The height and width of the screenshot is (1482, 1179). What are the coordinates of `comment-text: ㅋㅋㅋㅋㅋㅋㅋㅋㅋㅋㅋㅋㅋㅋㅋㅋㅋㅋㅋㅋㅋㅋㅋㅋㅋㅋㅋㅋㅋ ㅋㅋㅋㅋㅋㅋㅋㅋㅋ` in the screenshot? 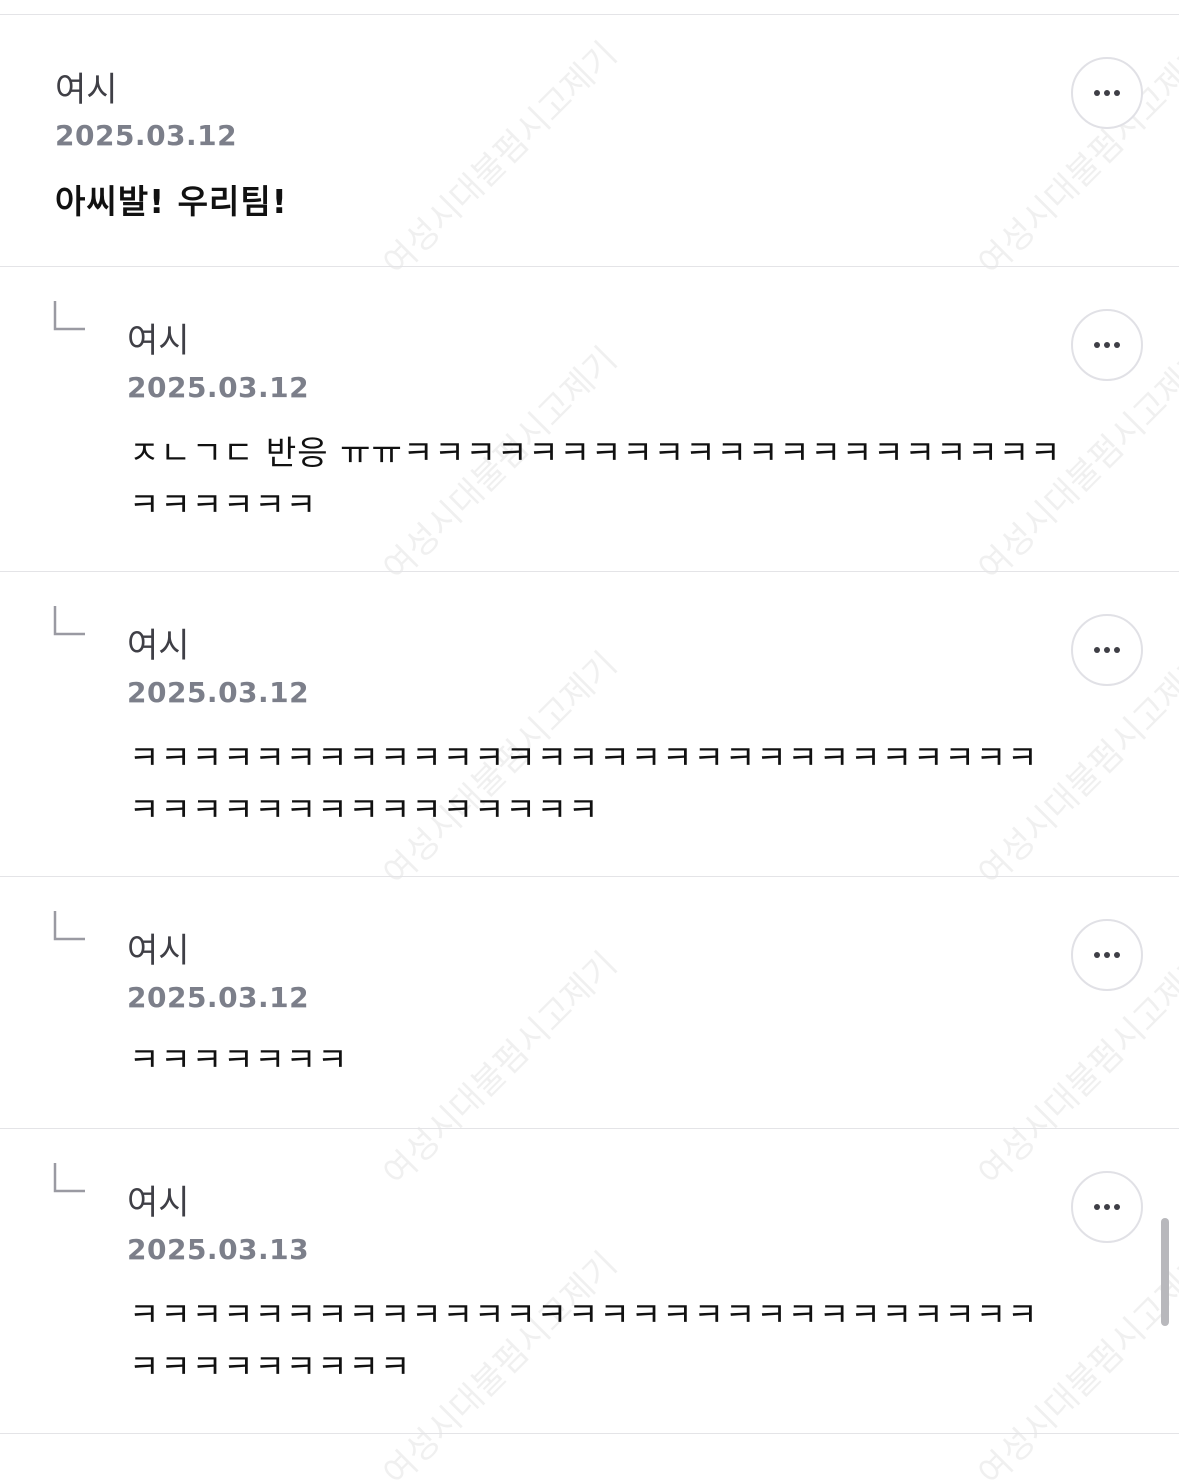 It's located at (584, 1340).